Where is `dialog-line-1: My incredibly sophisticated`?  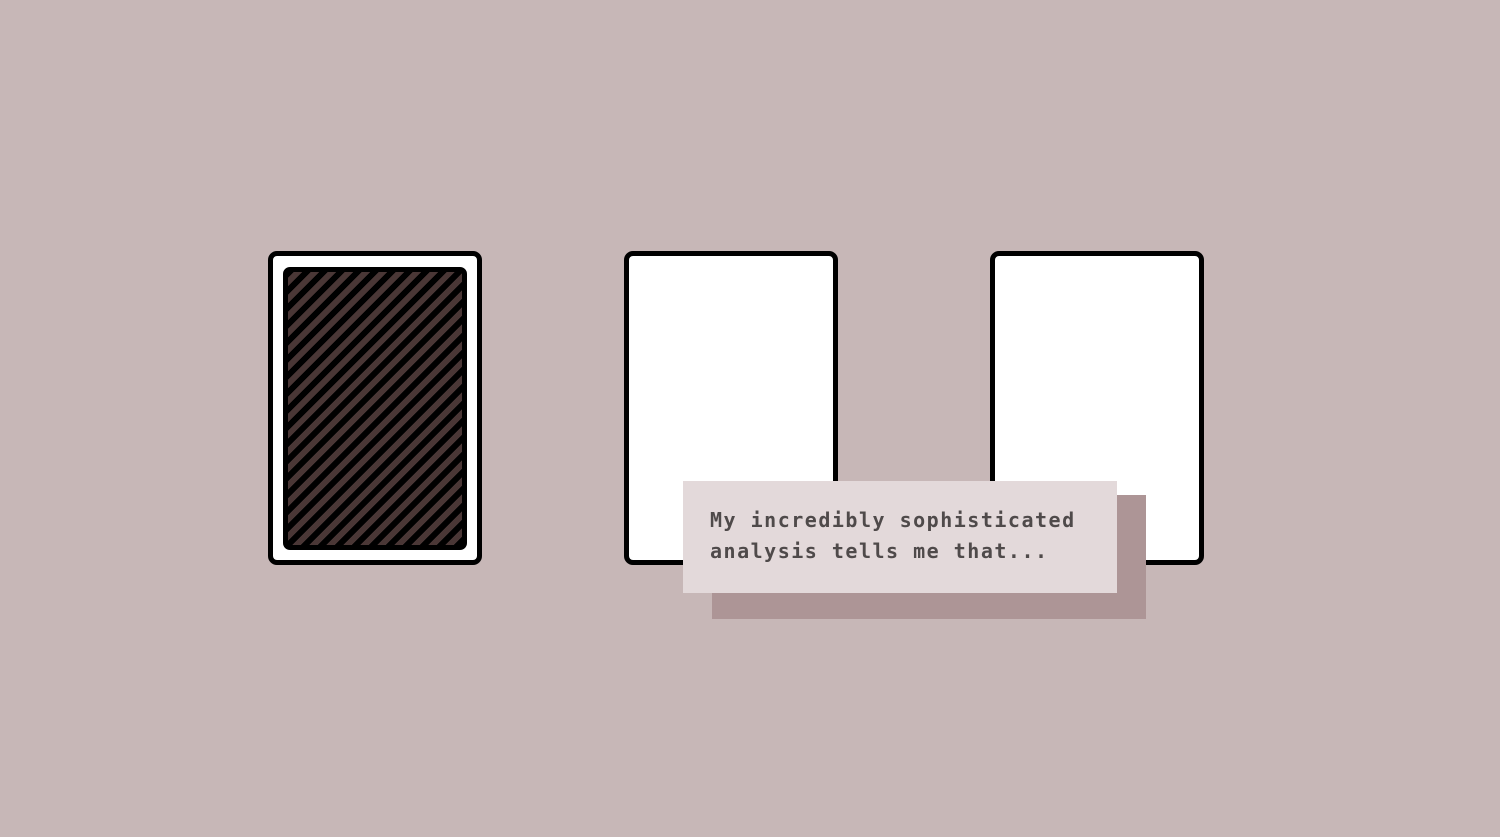 dialog-line-1: My incredibly sophisticated is located at coordinates (893, 520).